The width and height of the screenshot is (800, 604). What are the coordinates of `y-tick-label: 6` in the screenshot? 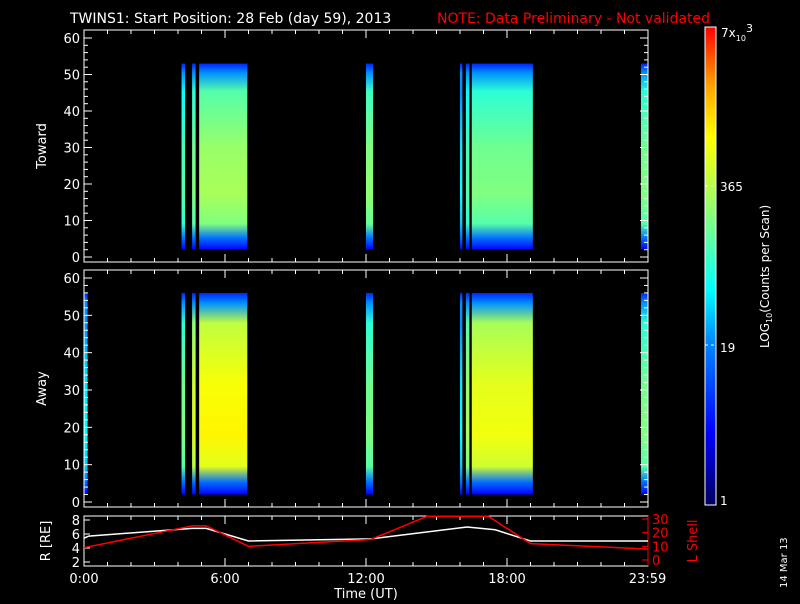 It's located at (76, 535).